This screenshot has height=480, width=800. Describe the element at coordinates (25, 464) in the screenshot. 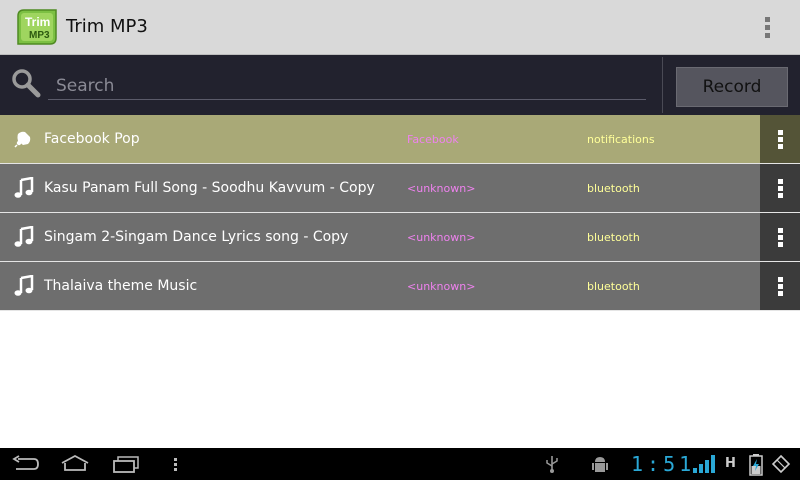

I see `back-icon` at that location.